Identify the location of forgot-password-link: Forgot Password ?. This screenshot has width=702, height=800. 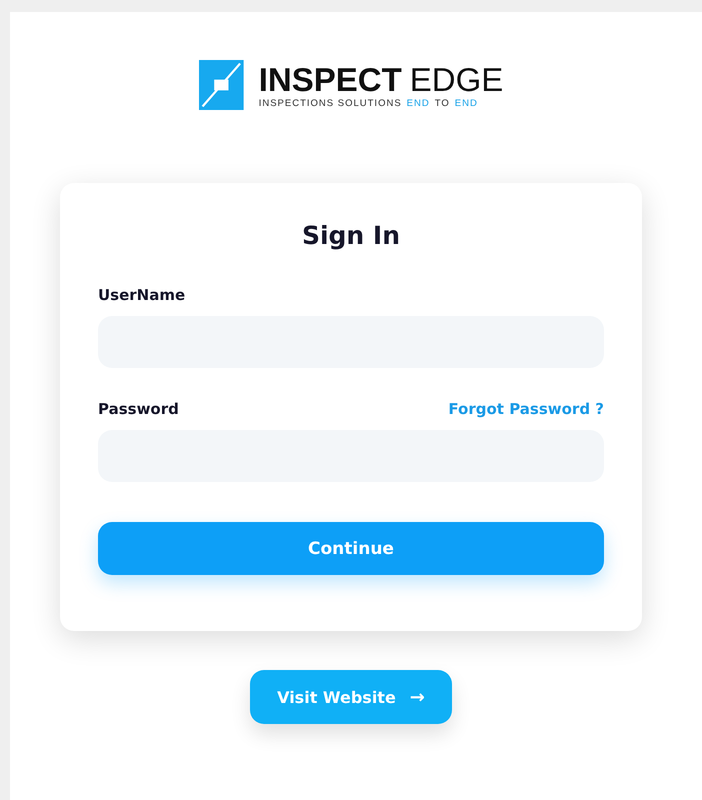
(526, 409).